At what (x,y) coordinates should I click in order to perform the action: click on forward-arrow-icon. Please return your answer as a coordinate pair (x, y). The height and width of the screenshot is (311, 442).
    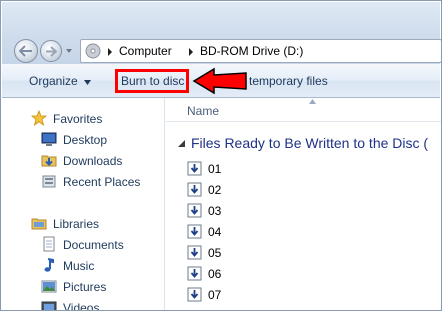
    Looking at the image, I should click on (51, 51).